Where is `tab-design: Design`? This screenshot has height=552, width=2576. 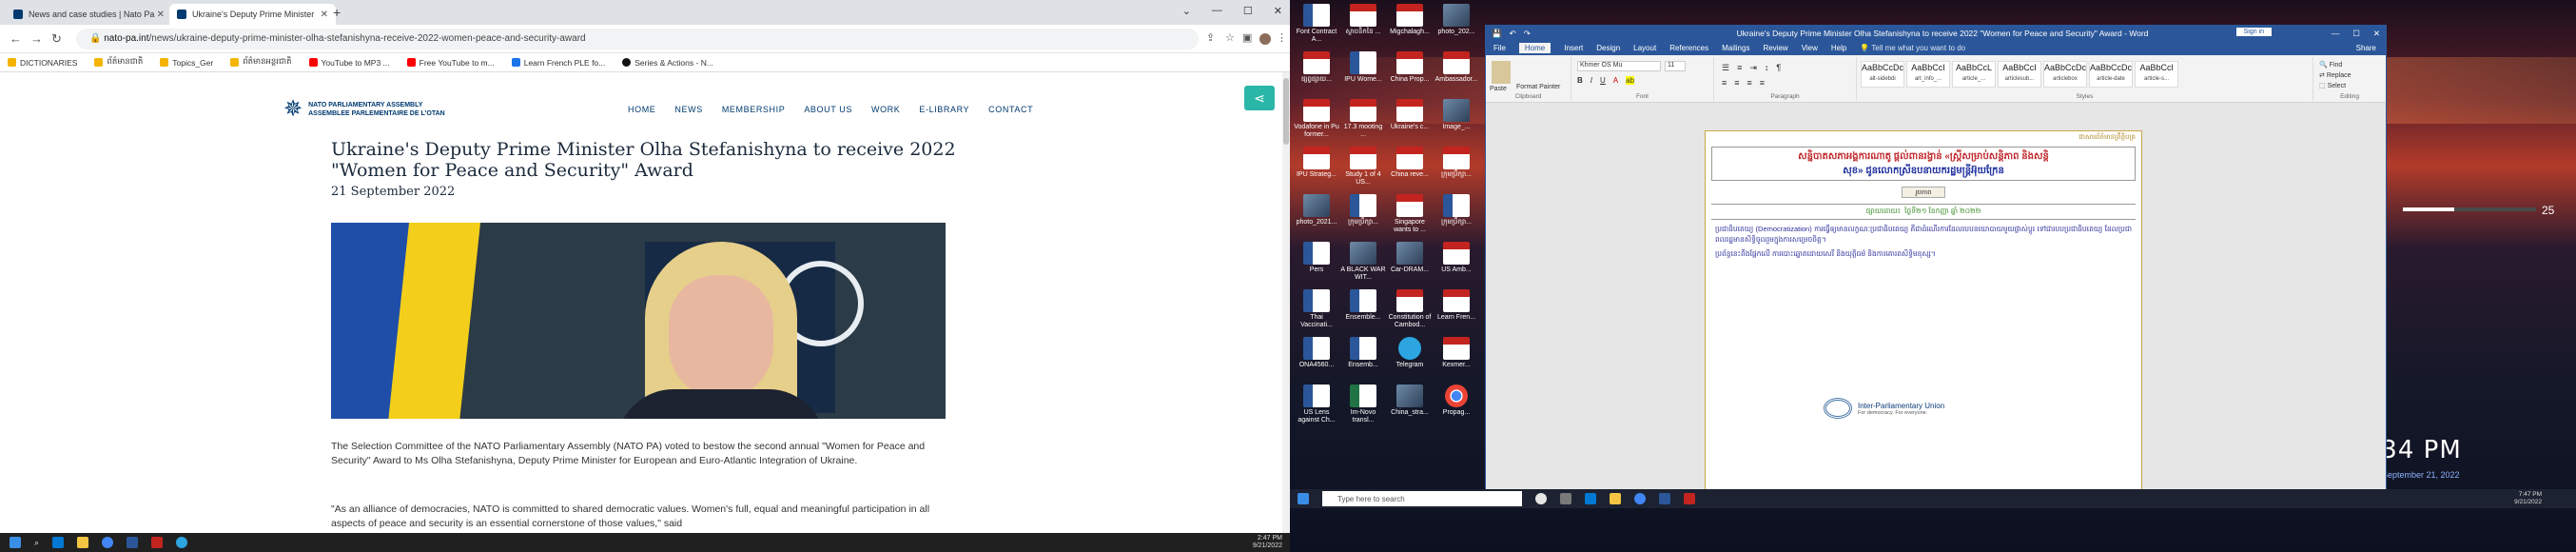 tab-design: Design is located at coordinates (1608, 48).